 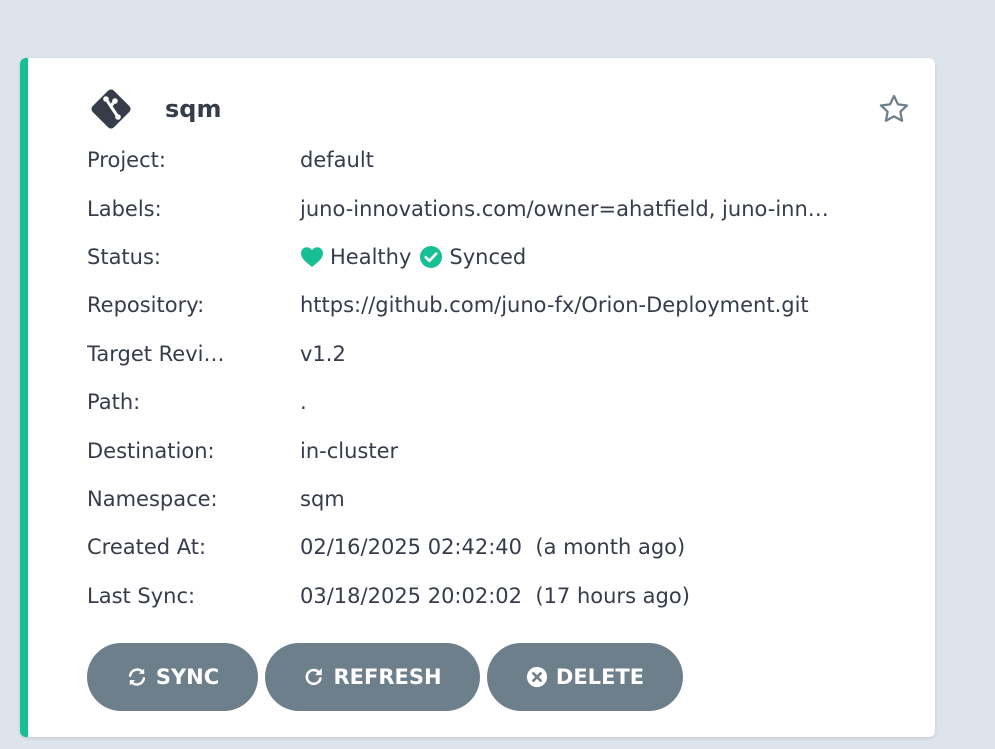 What do you see at coordinates (114, 402) in the screenshot?
I see `field-label: Path:` at bounding box center [114, 402].